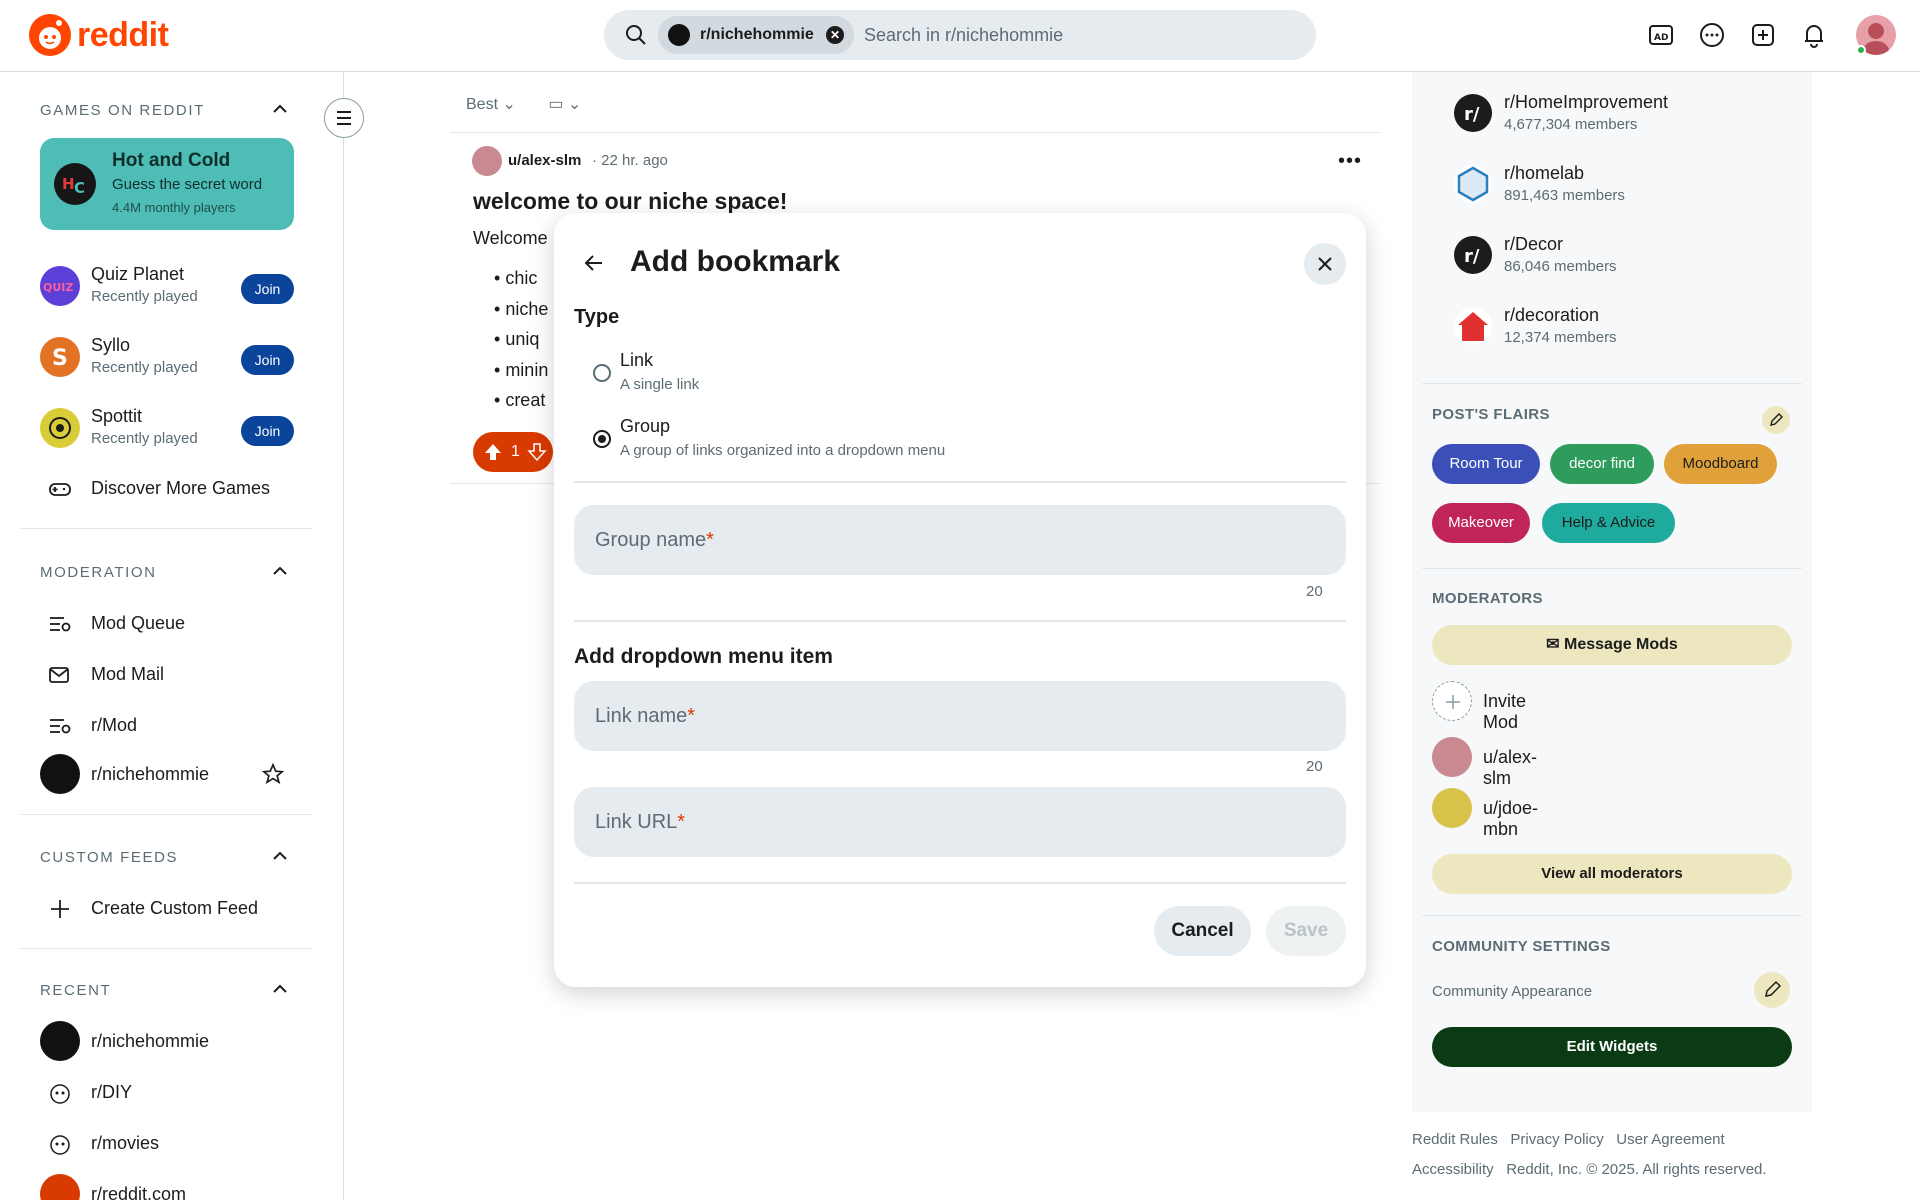 This screenshot has width=1920, height=1200. What do you see at coordinates (521, 369) in the screenshot?
I see `bullet-item: • minin` at bounding box center [521, 369].